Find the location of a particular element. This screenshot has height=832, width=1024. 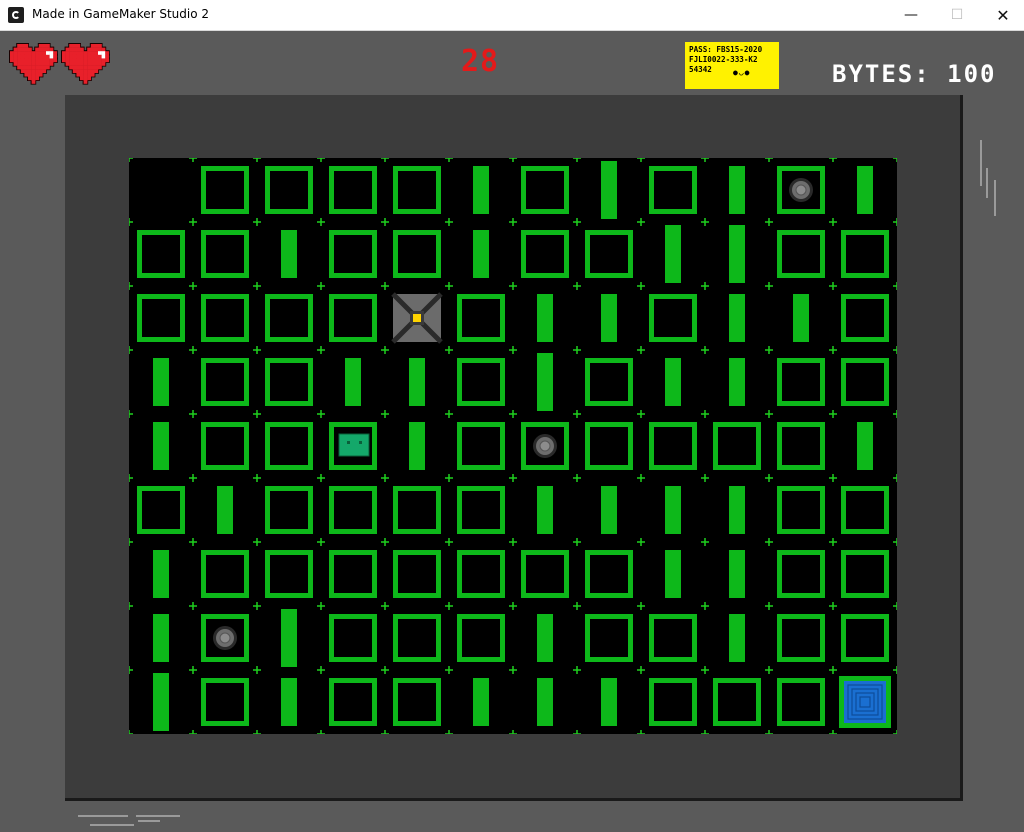

timer-counter: 28 is located at coordinates (480, 61).